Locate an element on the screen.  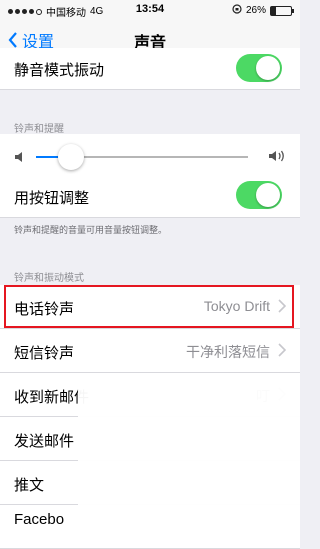
status-bar: 中国移动 4G 13:54 26% is located at coordinates (150, 10).